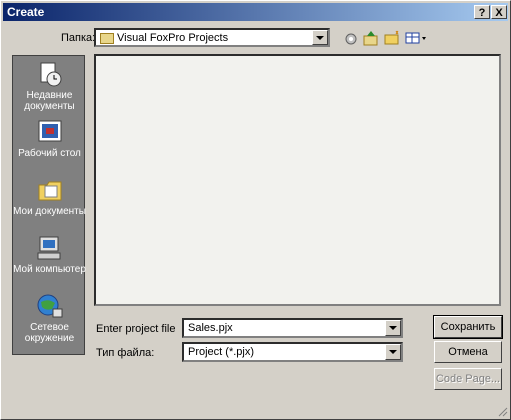 This screenshot has width=511, height=420. What do you see at coordinates (107, 38) in the screenshot?
I see `folder-icon` at bounding box center [107, 38].